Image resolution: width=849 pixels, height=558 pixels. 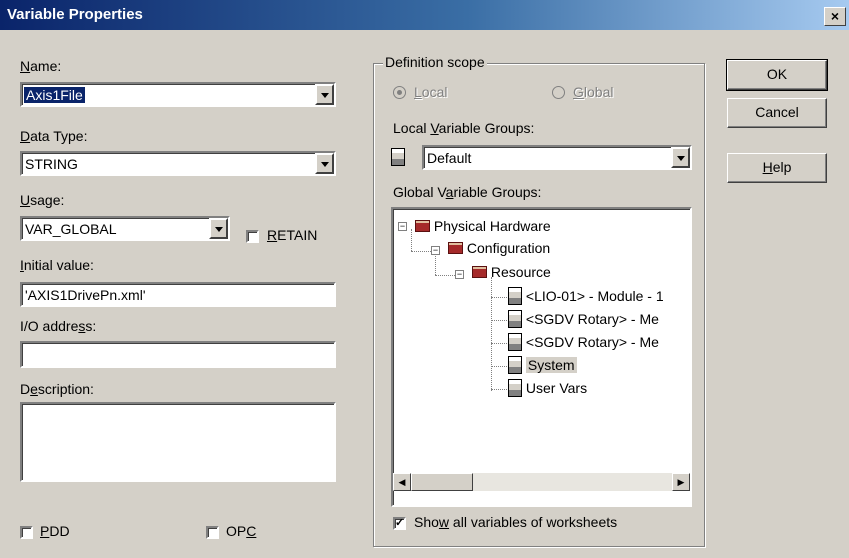 I want to click on tree-item-sgdv-rotary-2: <SGDV Rotary> - Me, so click(x=583, y=342).